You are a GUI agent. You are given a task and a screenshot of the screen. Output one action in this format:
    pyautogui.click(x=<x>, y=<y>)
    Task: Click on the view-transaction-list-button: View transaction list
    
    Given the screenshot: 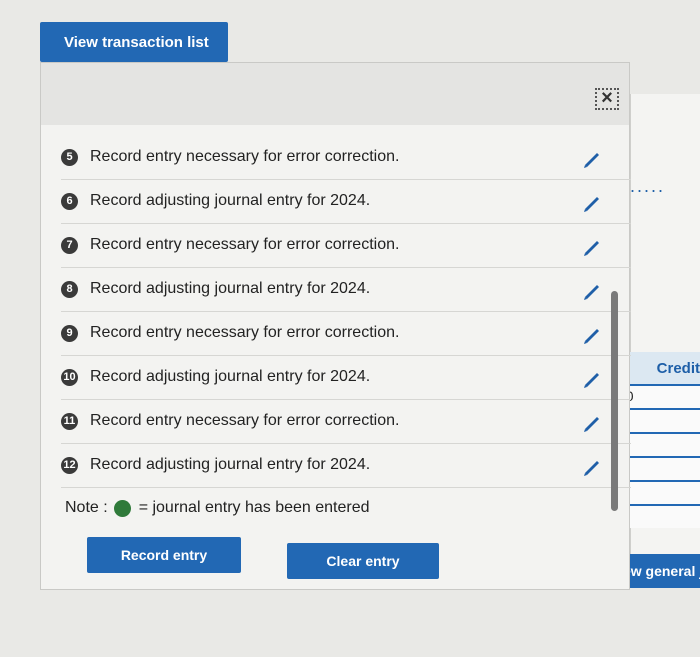 What is the action you would take?
    pyautogui.click(x=134, y=42)
    